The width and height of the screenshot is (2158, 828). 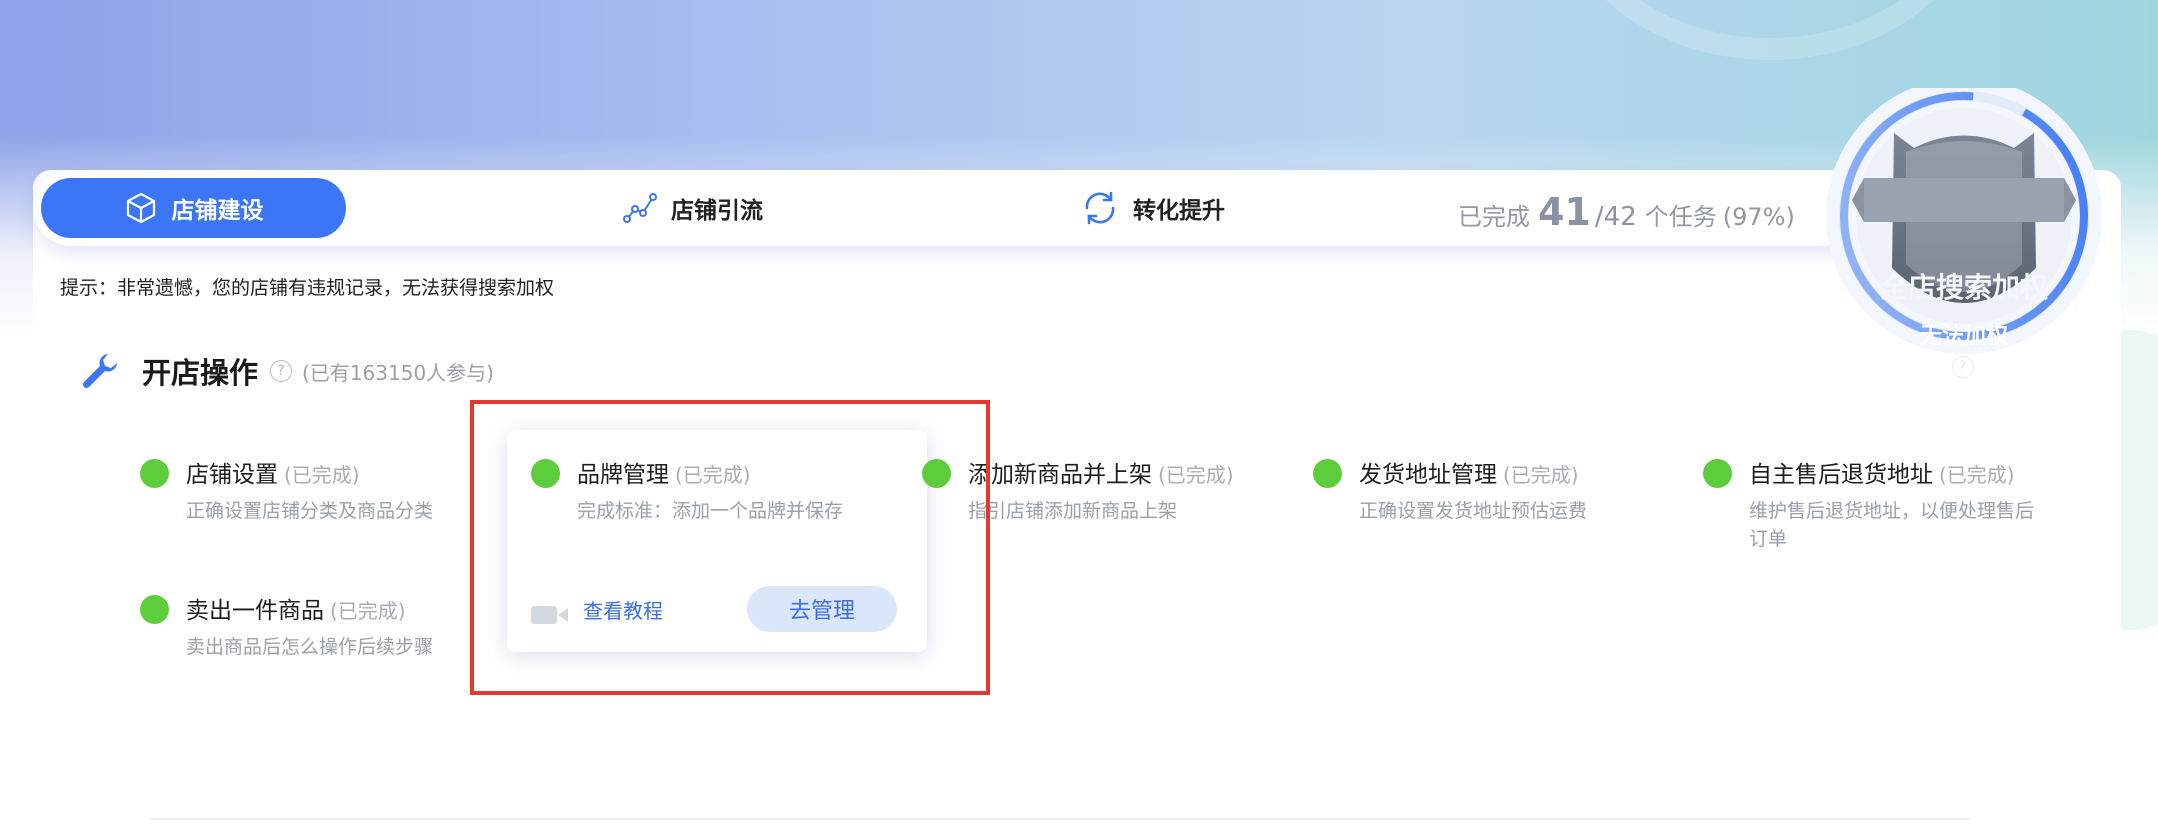 I want to click on tab-label: 店铺引流, so click(x=717, y=211).